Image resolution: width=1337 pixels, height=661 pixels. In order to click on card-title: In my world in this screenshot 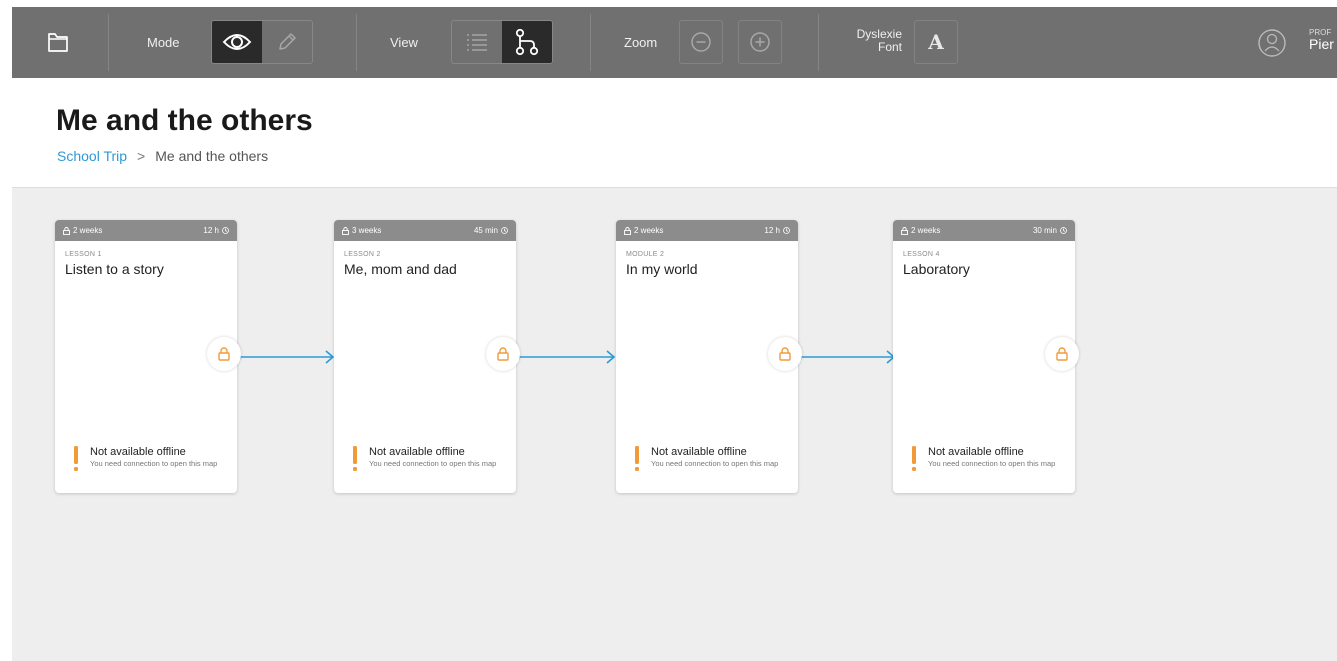, I will do `click(662, 269)`.